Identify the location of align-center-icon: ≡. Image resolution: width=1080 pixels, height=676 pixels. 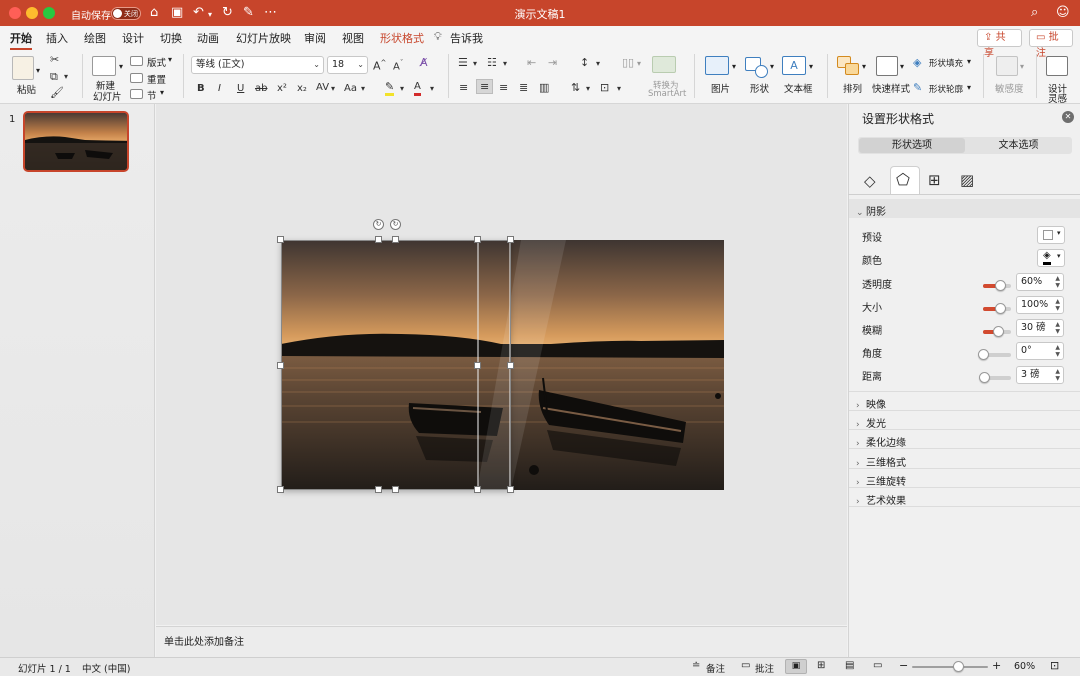
(485, 86).